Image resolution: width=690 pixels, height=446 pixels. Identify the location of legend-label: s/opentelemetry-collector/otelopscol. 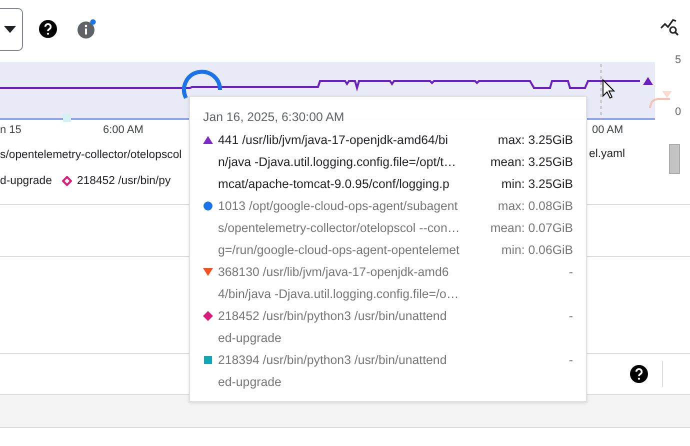
(91, 155).